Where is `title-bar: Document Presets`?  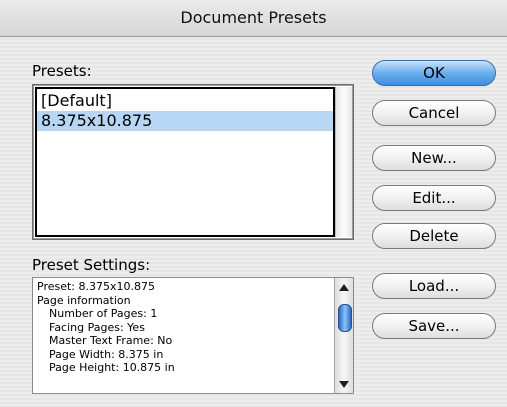 title-bar: Document Presets is located at coordinates (253, 18).